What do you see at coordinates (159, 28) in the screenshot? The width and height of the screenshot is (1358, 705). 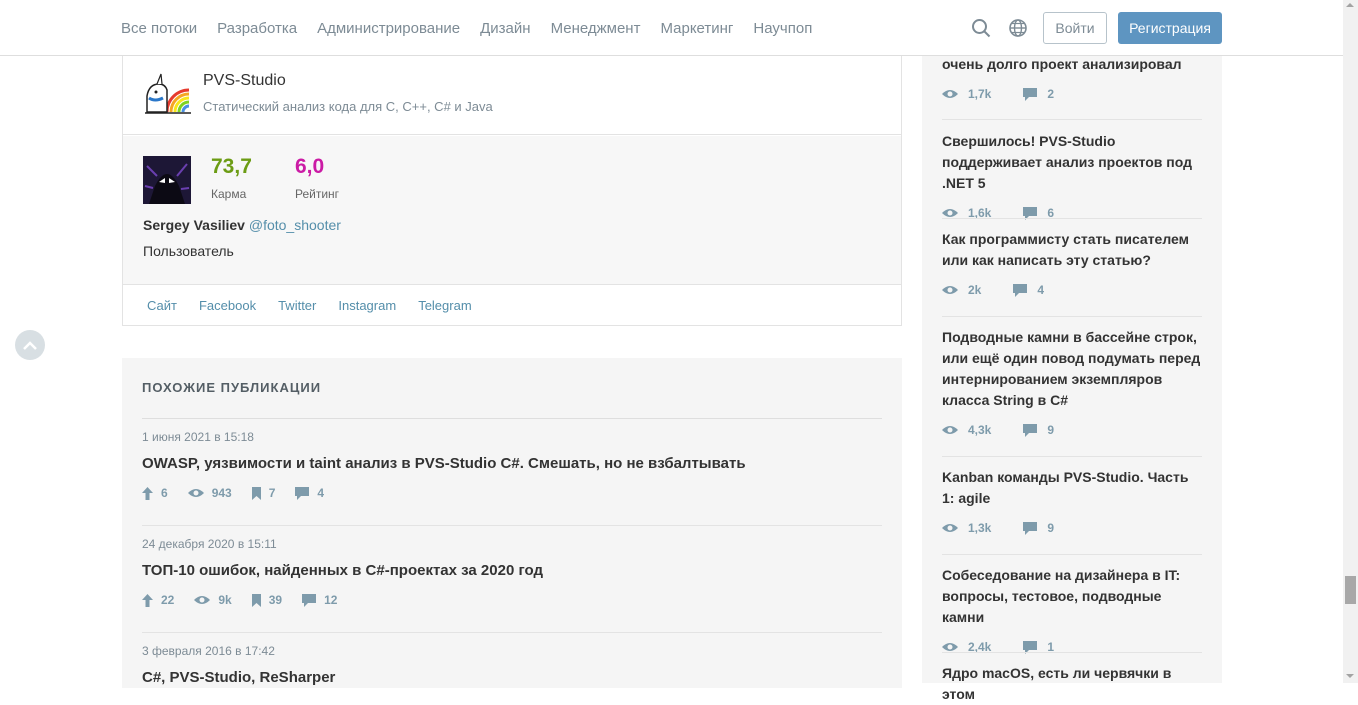 I see `nav-all-flows: Все потоки` at bounding box center [159, 28].